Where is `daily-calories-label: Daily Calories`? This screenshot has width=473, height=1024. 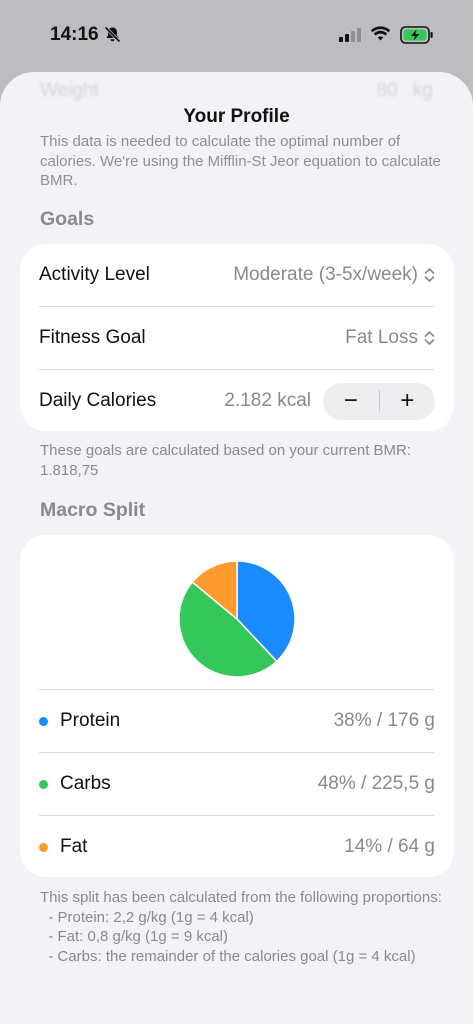
daily-calories-label: Daily Calories is located at coordinates (98, 400).